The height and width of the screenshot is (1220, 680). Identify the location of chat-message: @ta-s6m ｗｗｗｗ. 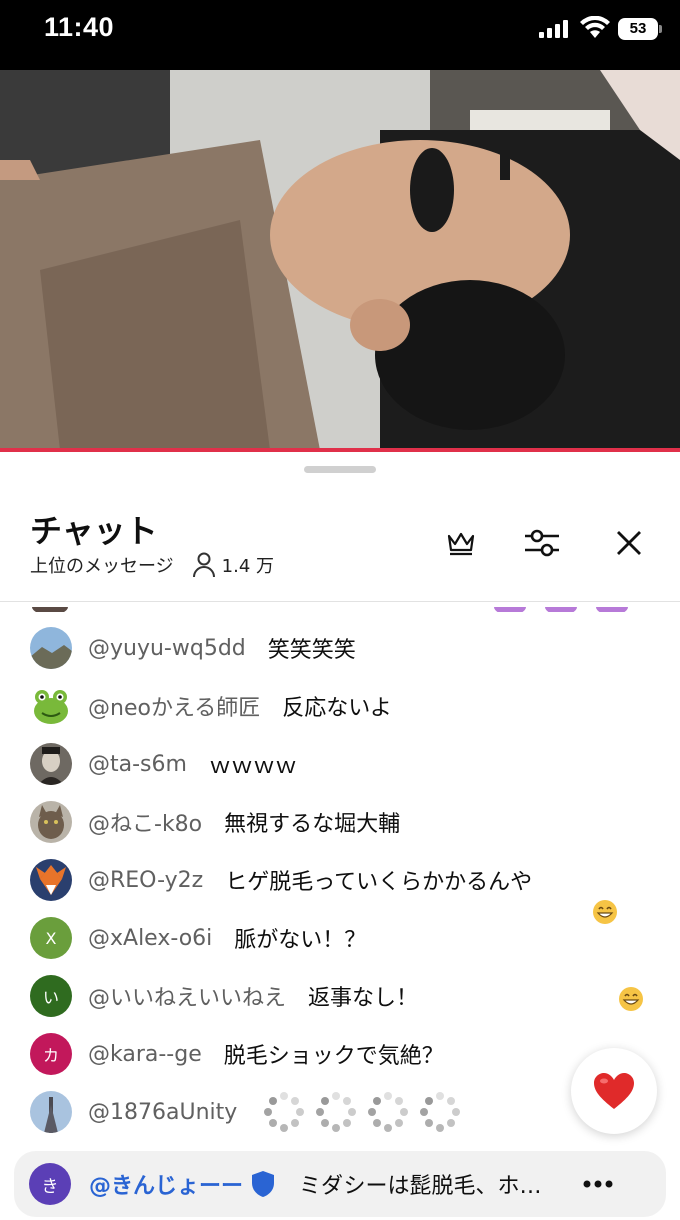
(163, 764).